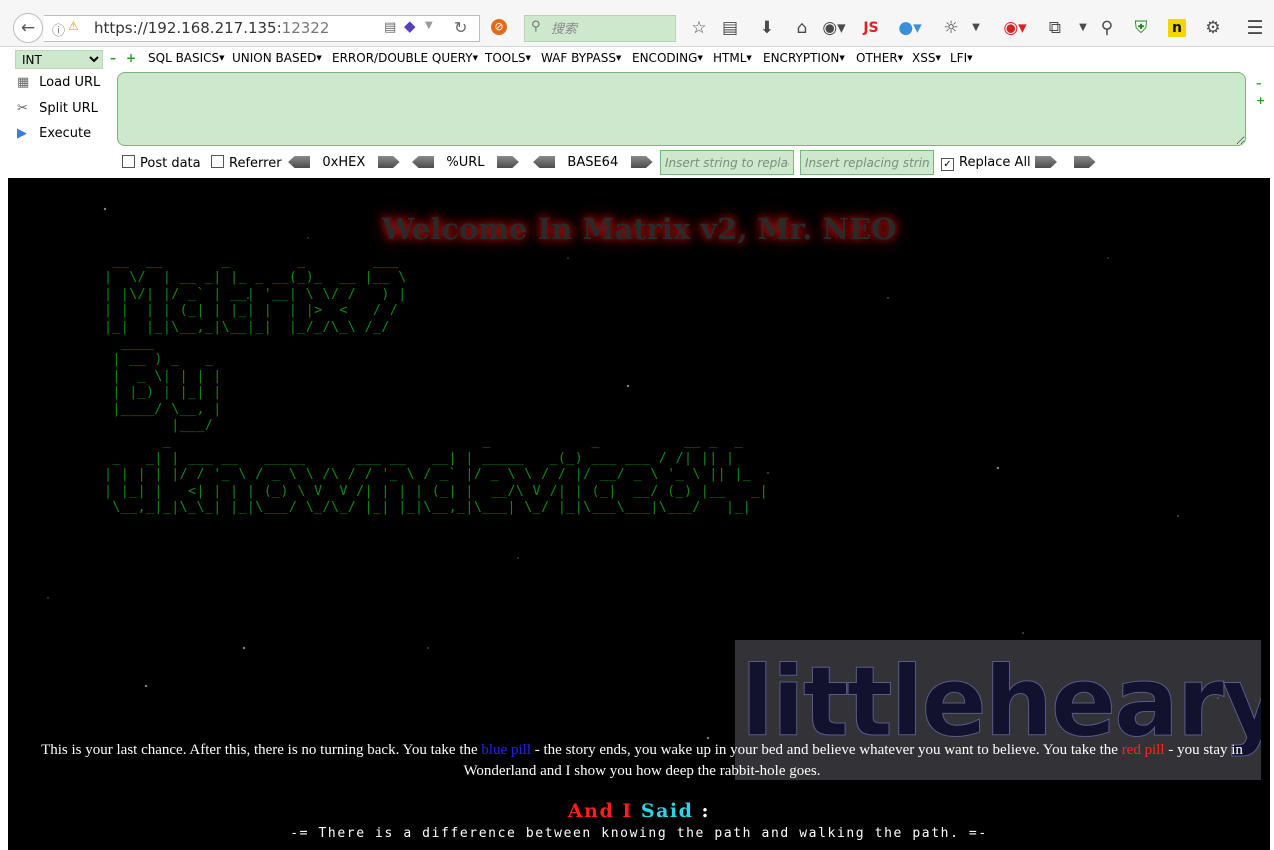  Describe the element at coordinates (665, 58) in the screenshot. I see `menu-label: ENCODING` at that location.